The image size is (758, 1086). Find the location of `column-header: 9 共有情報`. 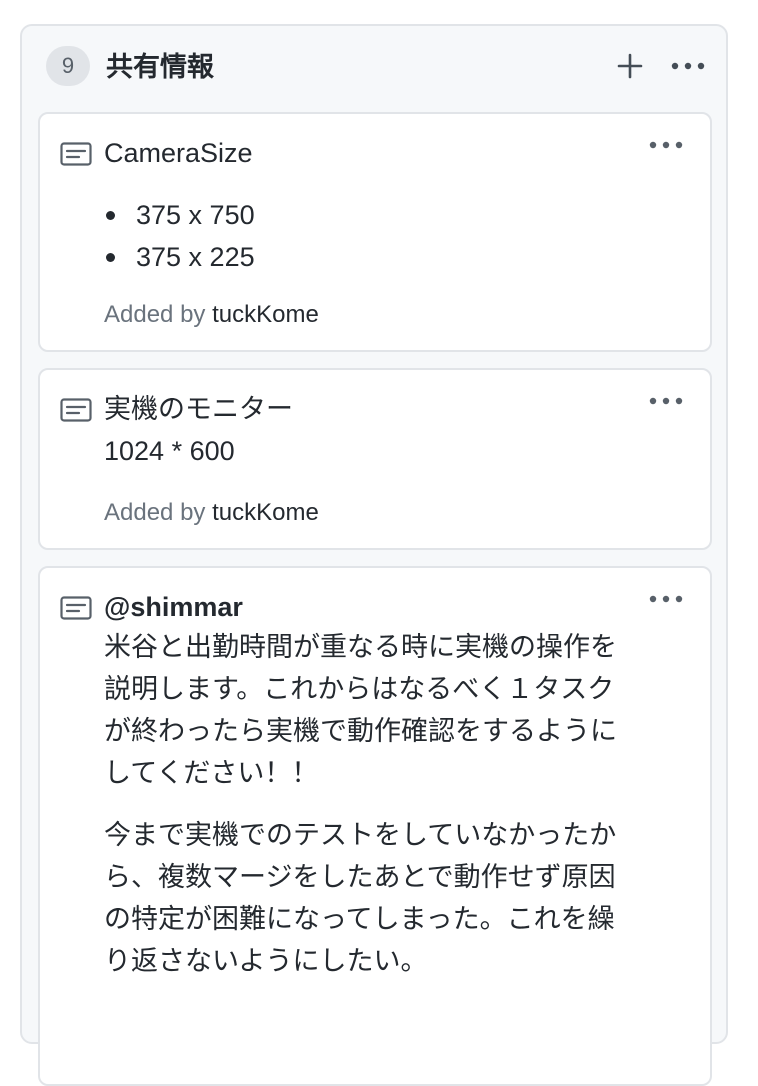

column-header: 9 共有情報 is located at coordinates (374, 68).